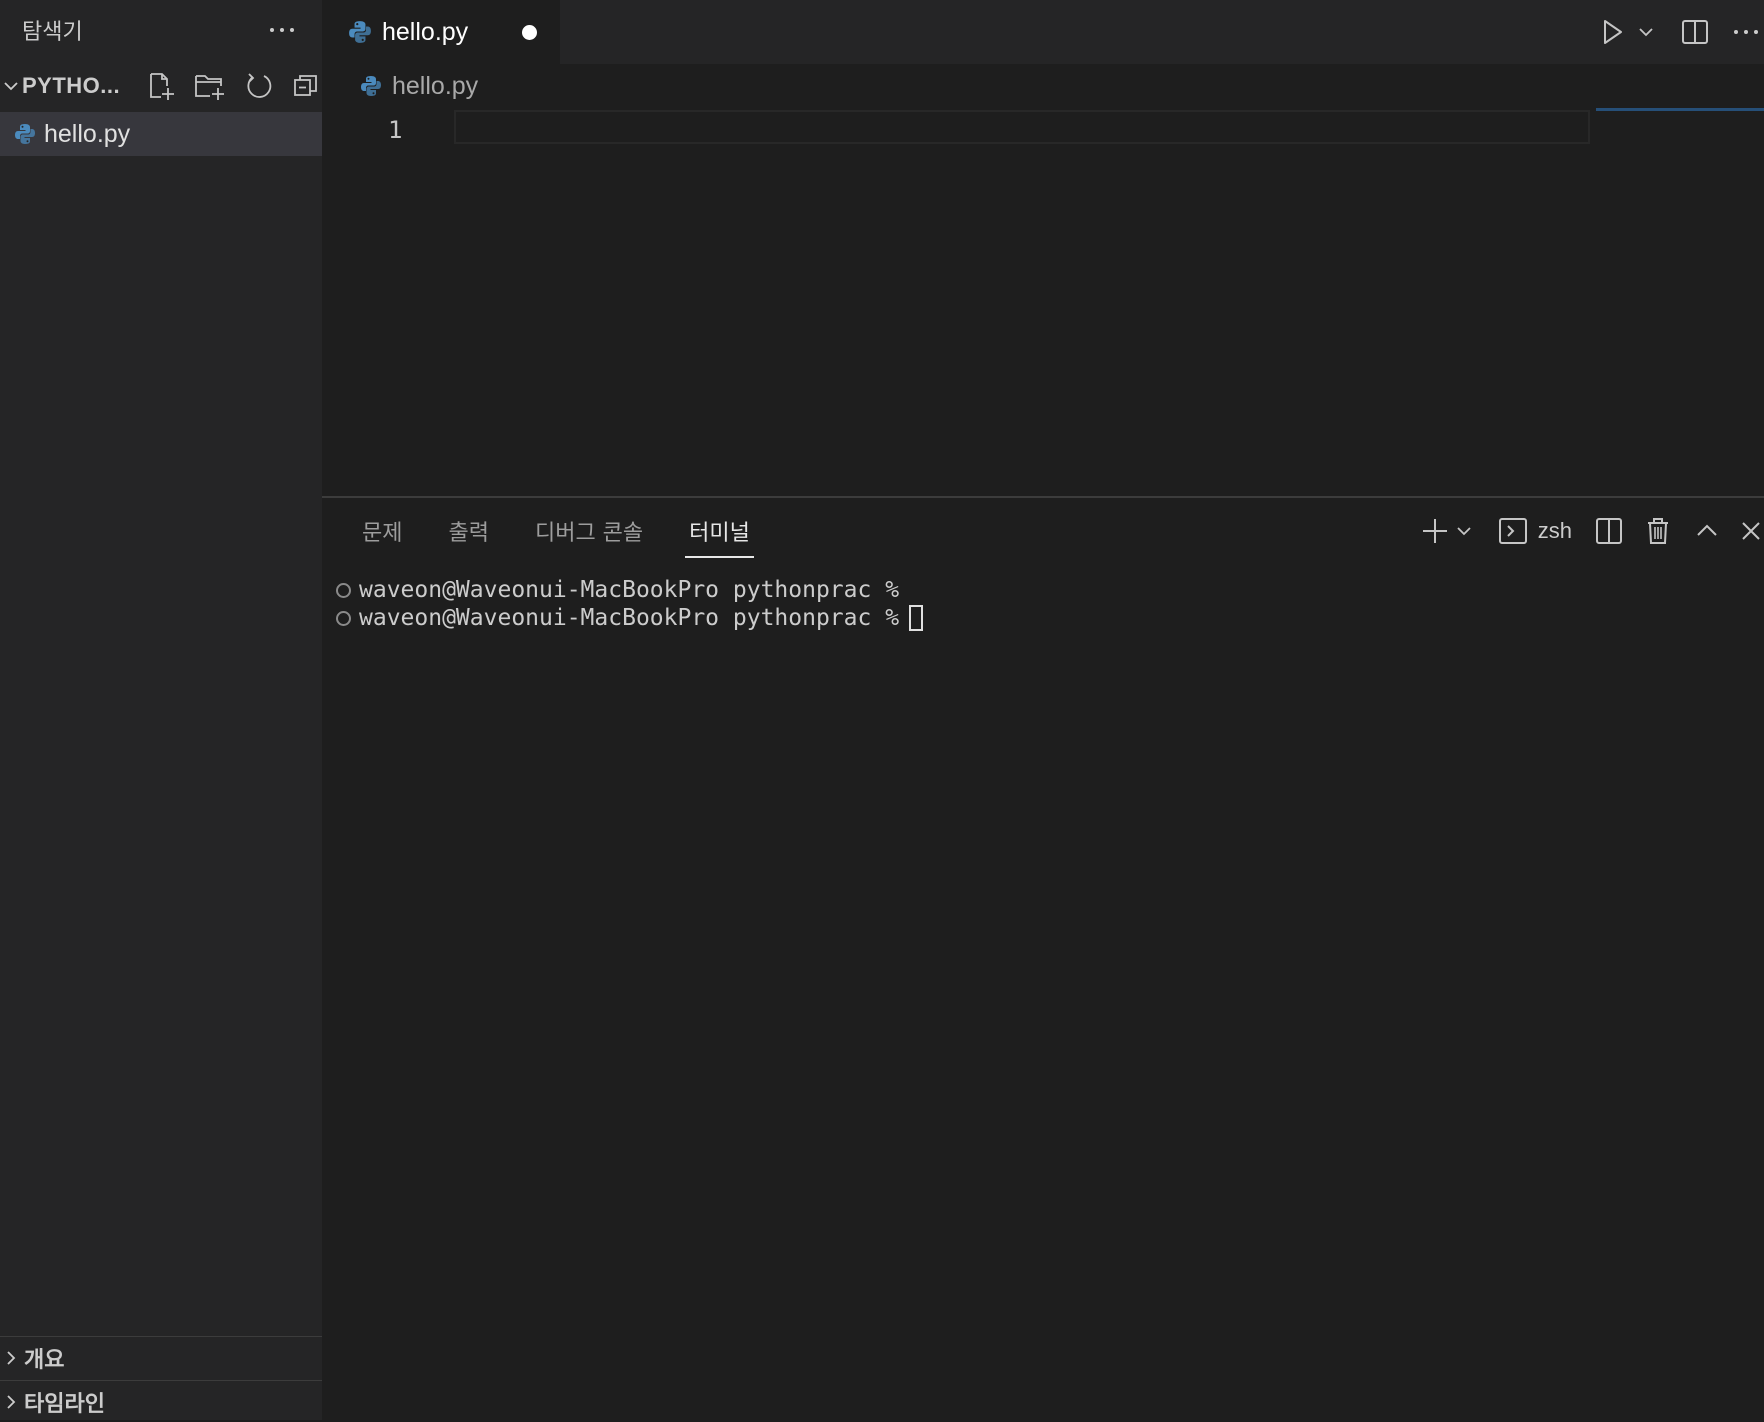 The width and height of the screenshot is (1764, 1422). I want to click on file-item-hello-py: hello.py, so click(161, 134).